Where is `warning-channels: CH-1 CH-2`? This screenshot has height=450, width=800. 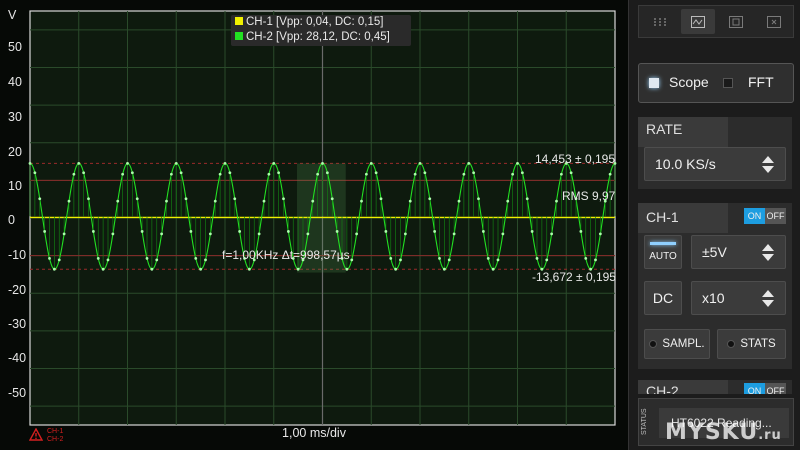
warning-channels: CH-1 CH-2 is located at coordinates (55, 435).